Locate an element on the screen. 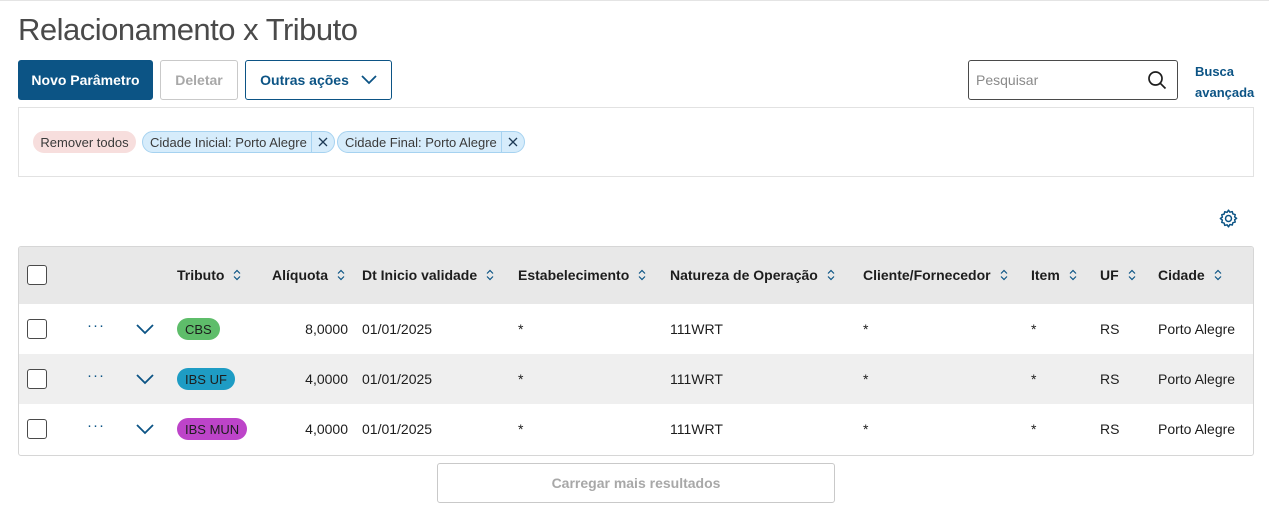 This screenshot has width=1269, height=512. column-header-uf: UF is located at coordinates (1118, 275).